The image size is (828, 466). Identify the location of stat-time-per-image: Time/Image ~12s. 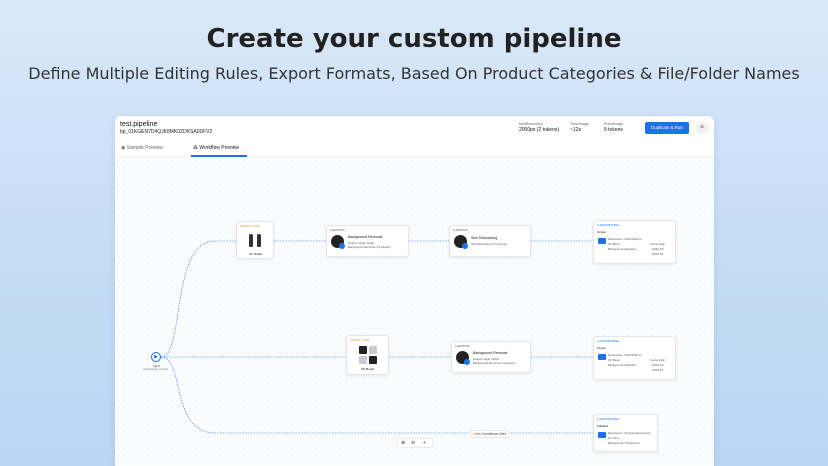
(579, 127).